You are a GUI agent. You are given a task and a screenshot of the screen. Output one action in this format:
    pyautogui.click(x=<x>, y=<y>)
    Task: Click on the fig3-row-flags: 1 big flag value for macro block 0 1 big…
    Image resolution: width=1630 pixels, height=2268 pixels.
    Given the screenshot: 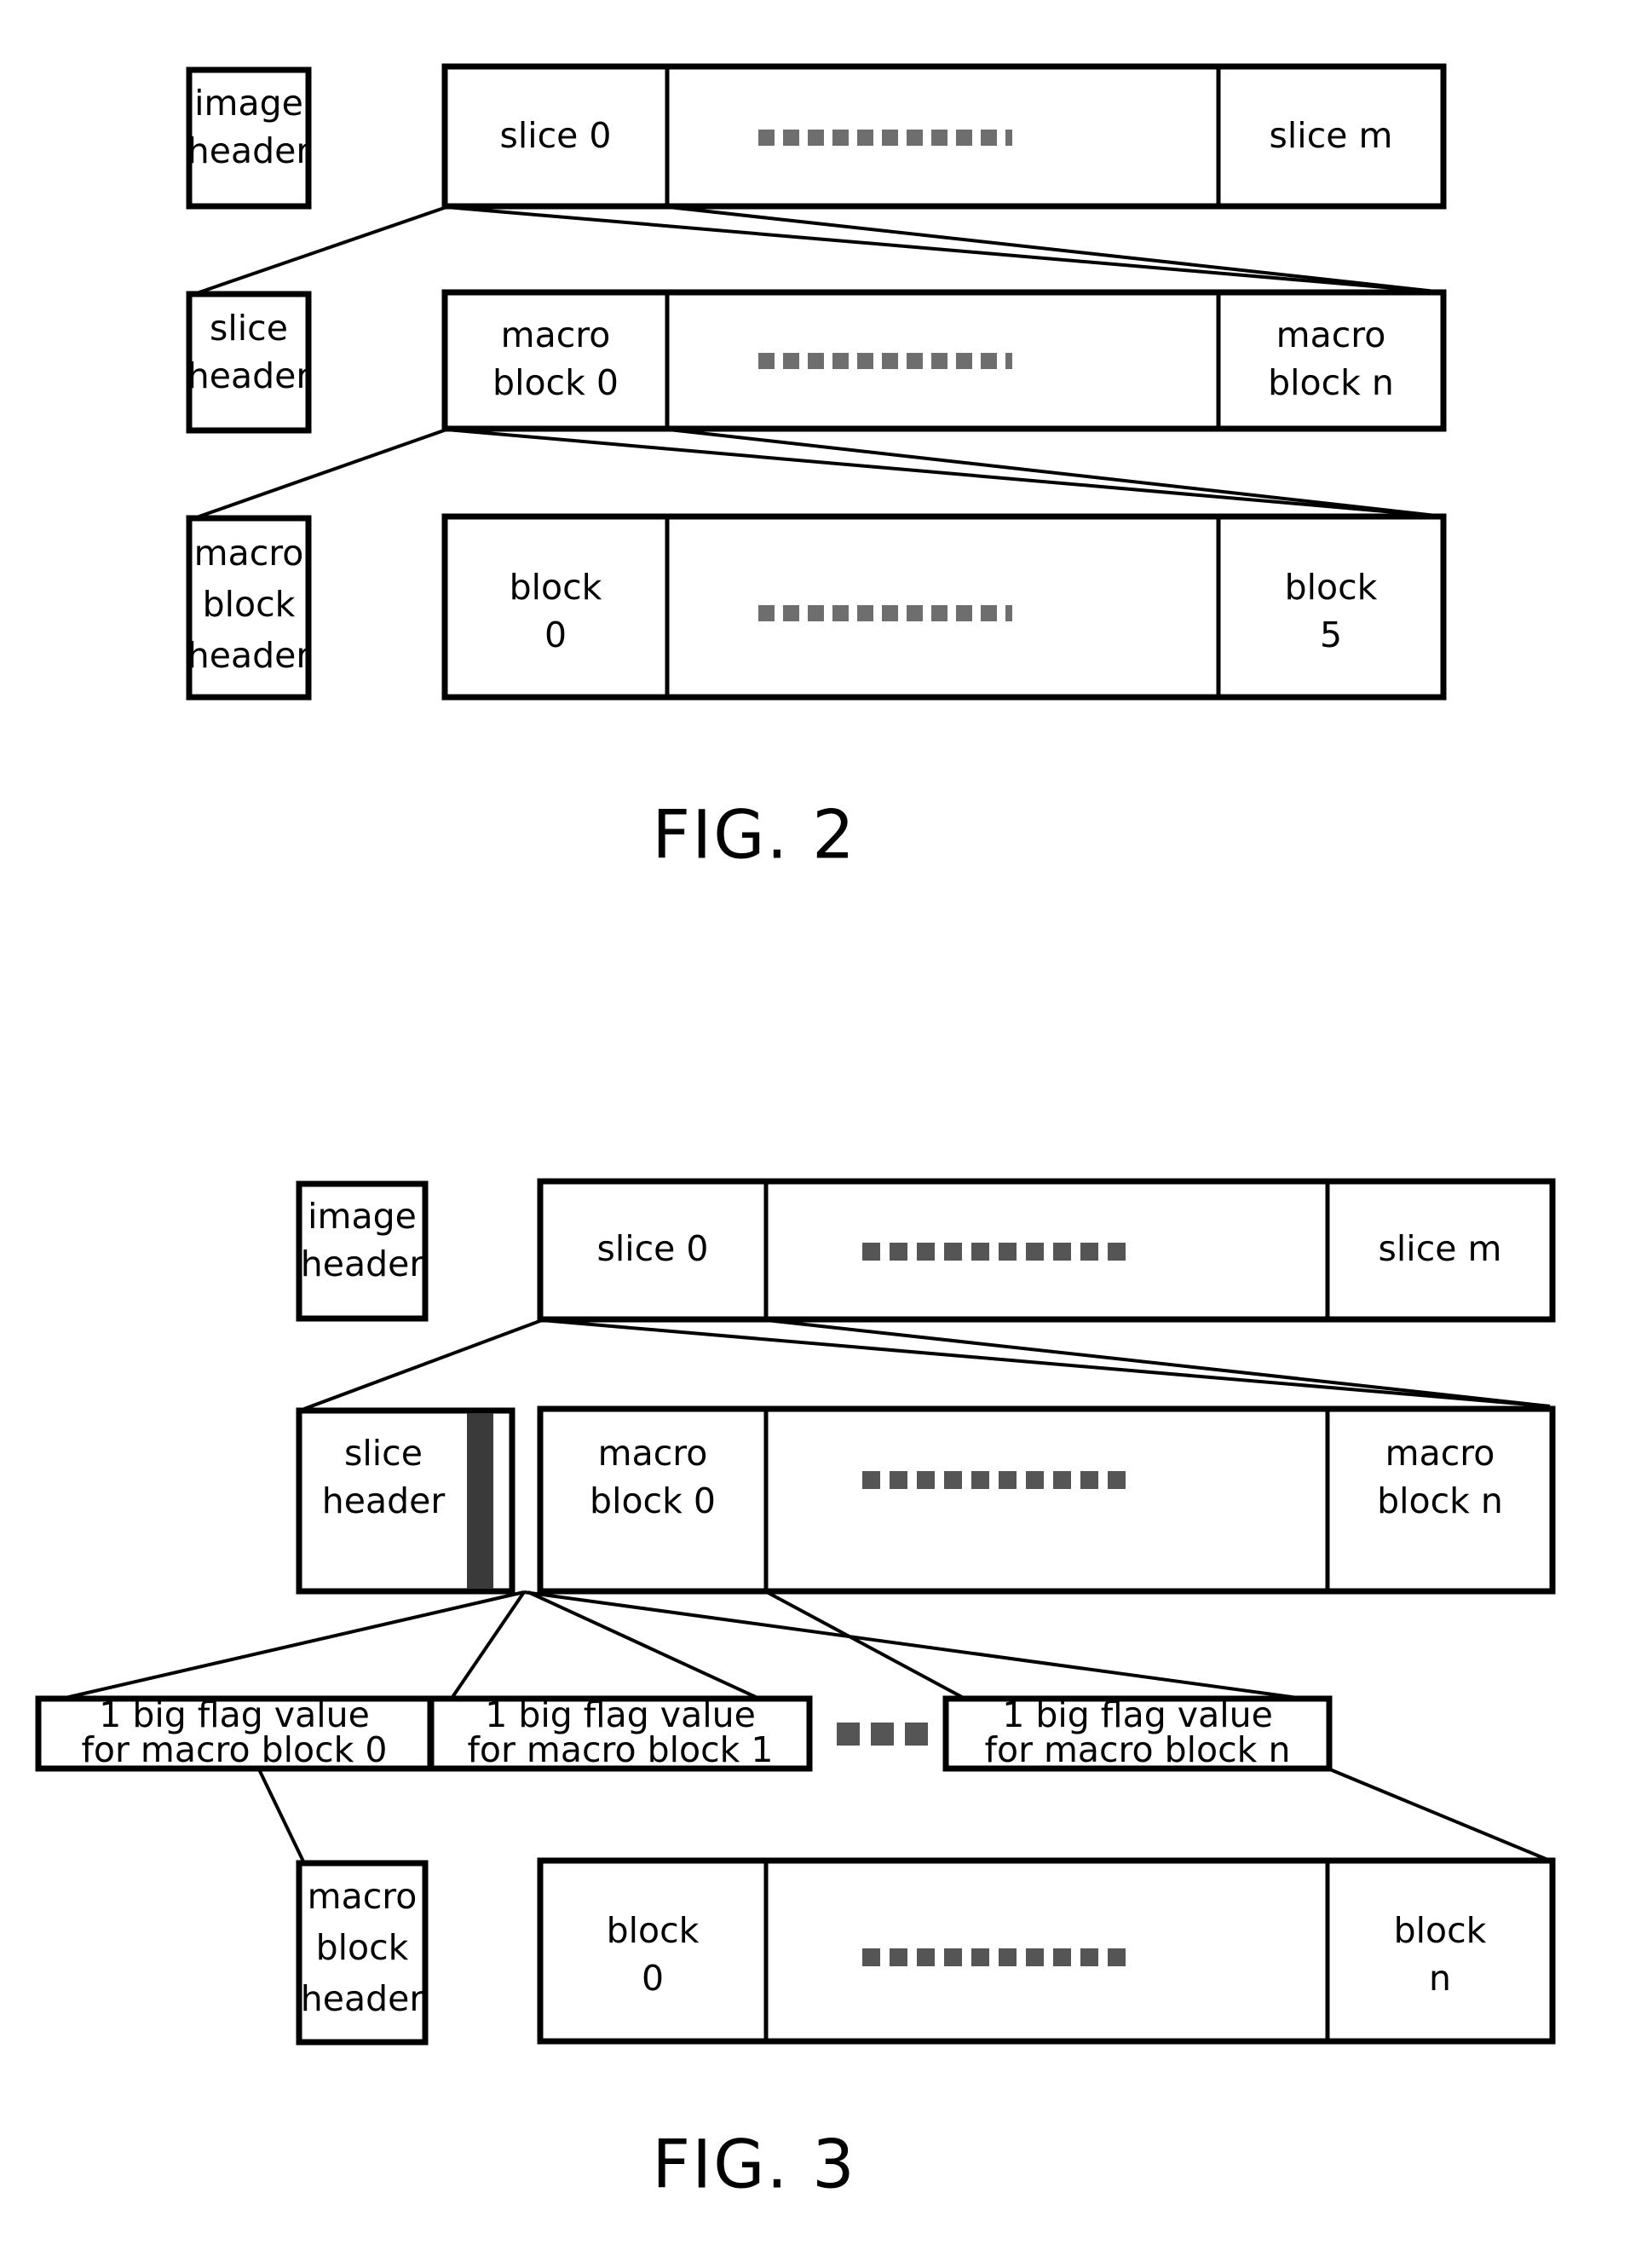 What is the action you would take?
    pyautogui.click(x=684, y=1733)
    